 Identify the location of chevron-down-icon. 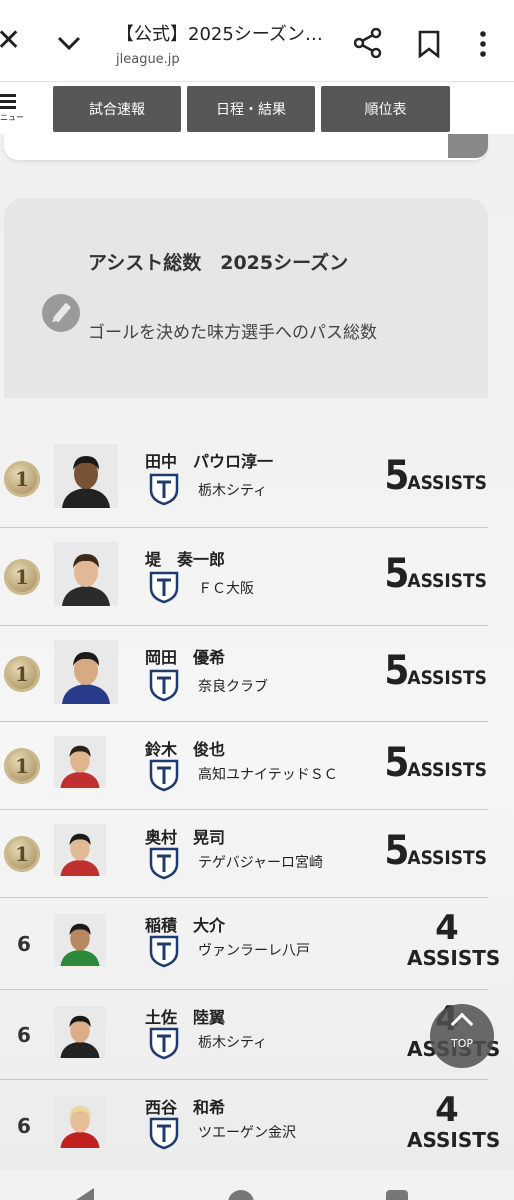
(69, 43).